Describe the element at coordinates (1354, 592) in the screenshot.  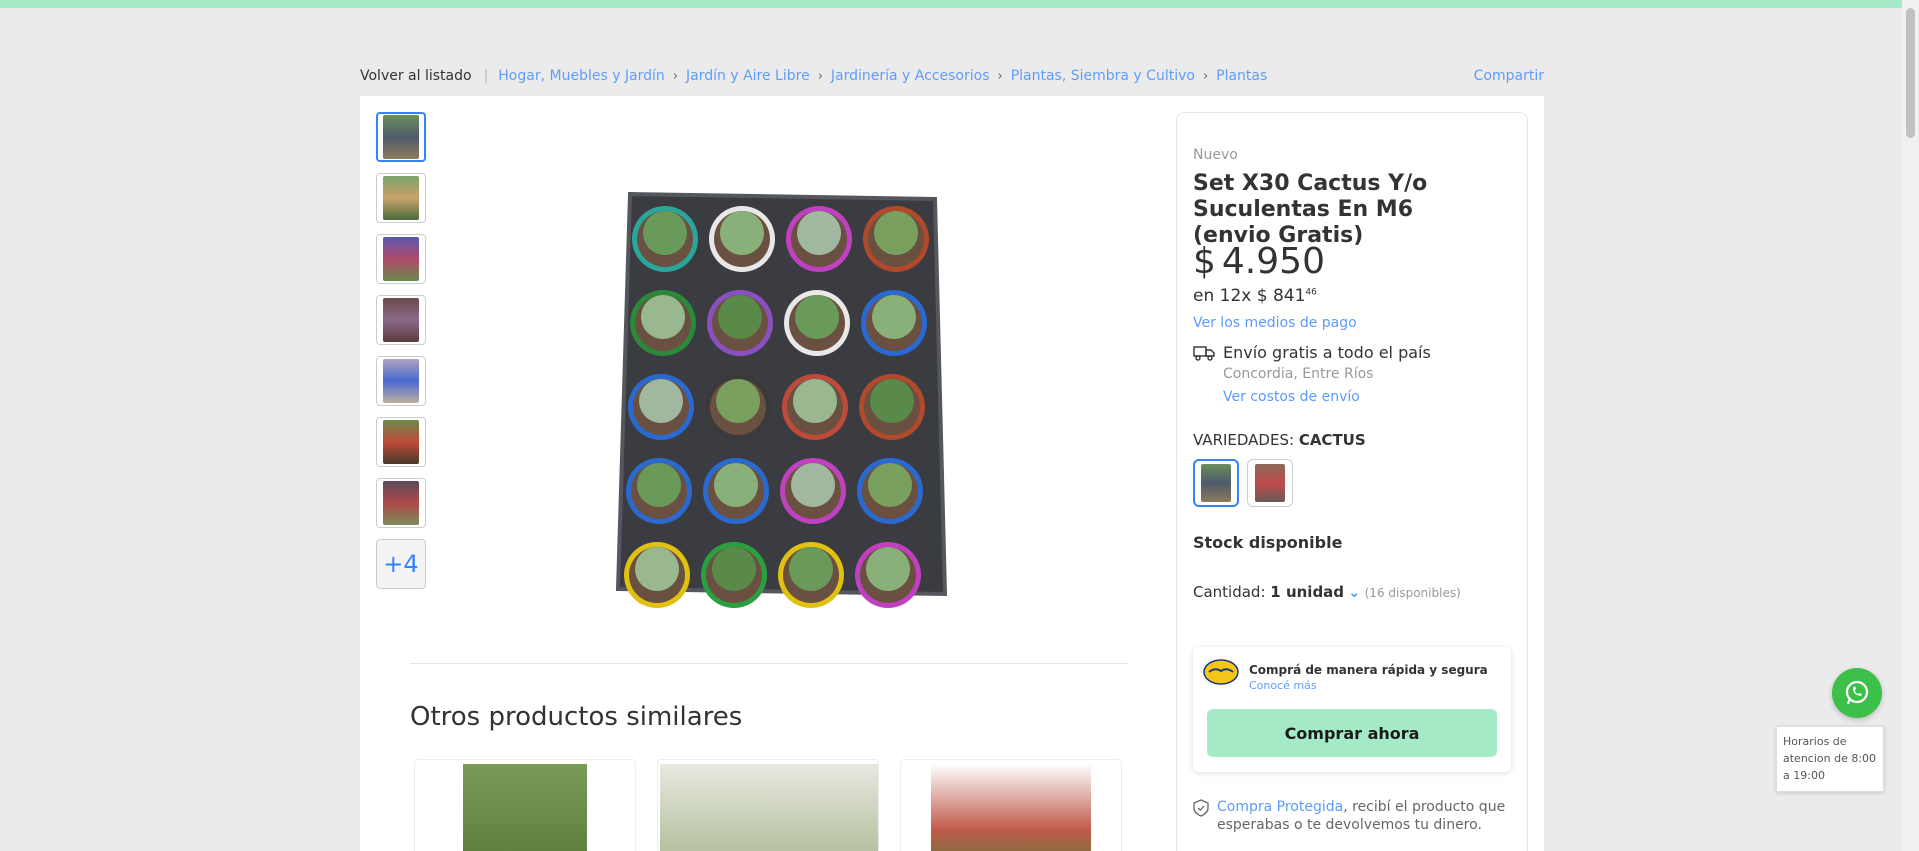
I see `chevron-down-icon: ⌄` at that location.